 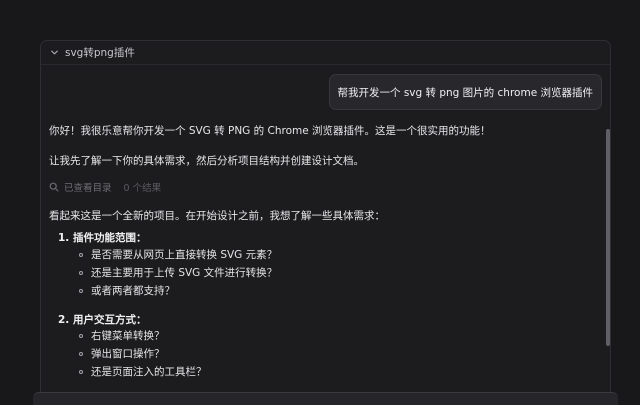 What do you see at coordinates (608, 237) in the screenshot?
I see `scrollbar-thumb` at bounding box center [608, 237].